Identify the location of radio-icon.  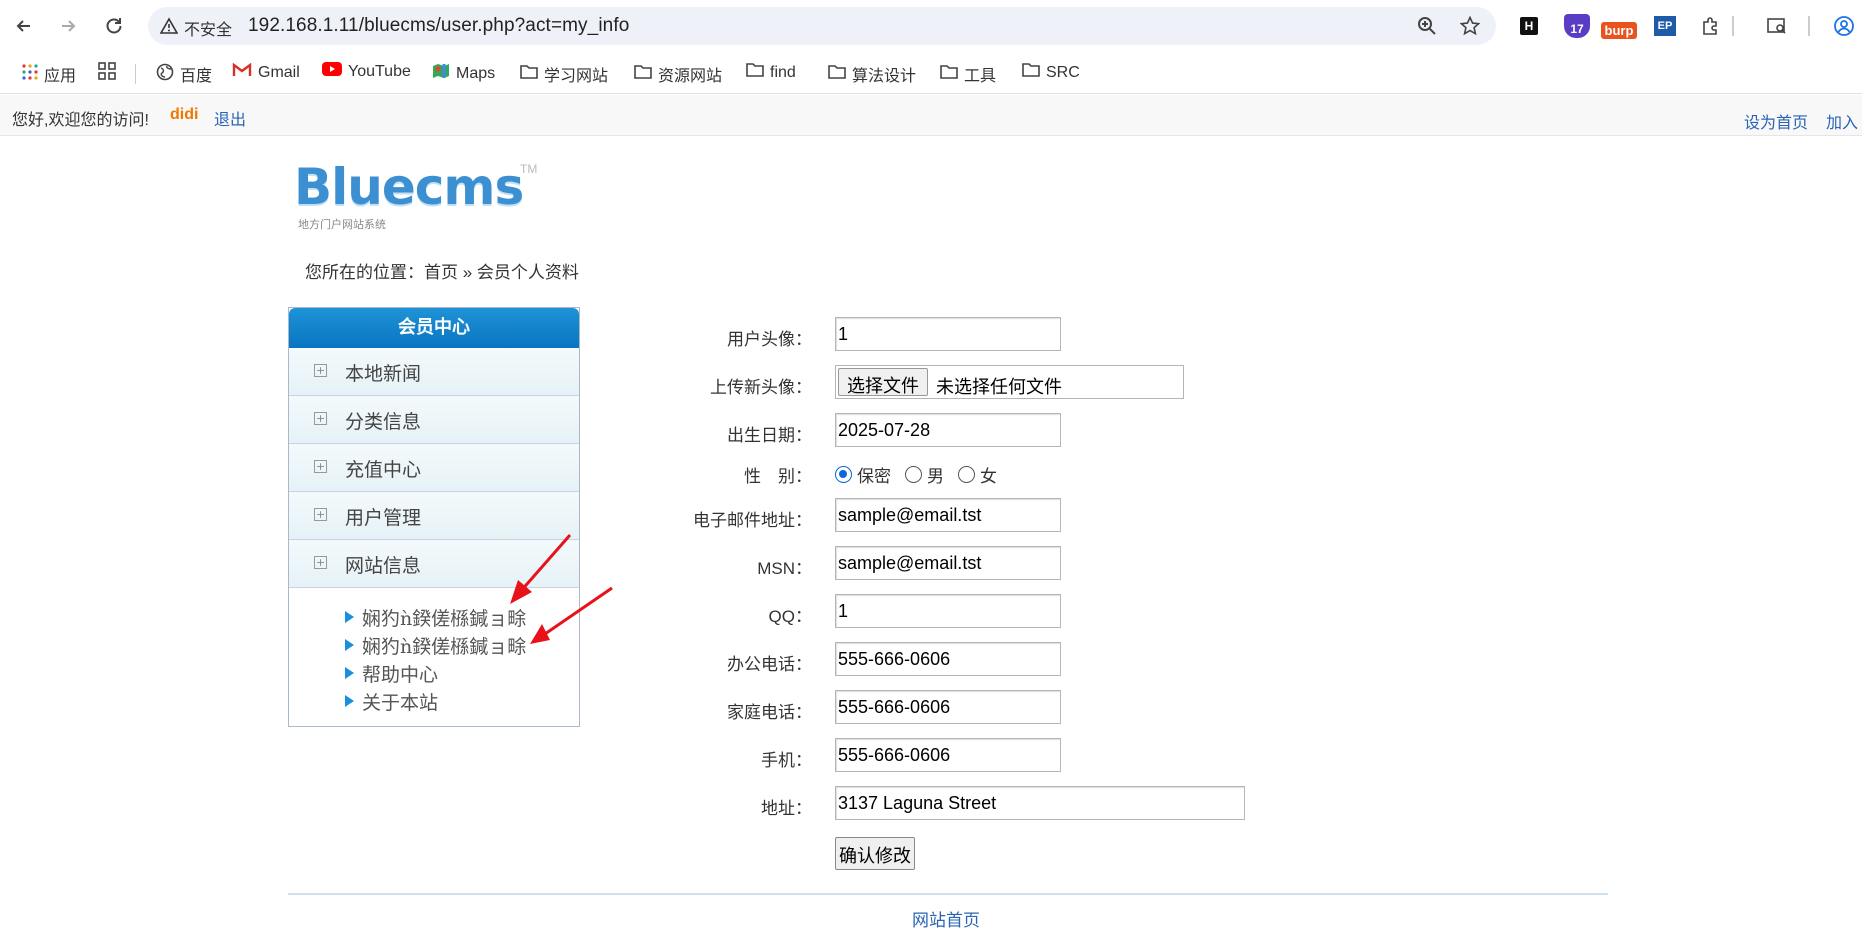
(966, 474).